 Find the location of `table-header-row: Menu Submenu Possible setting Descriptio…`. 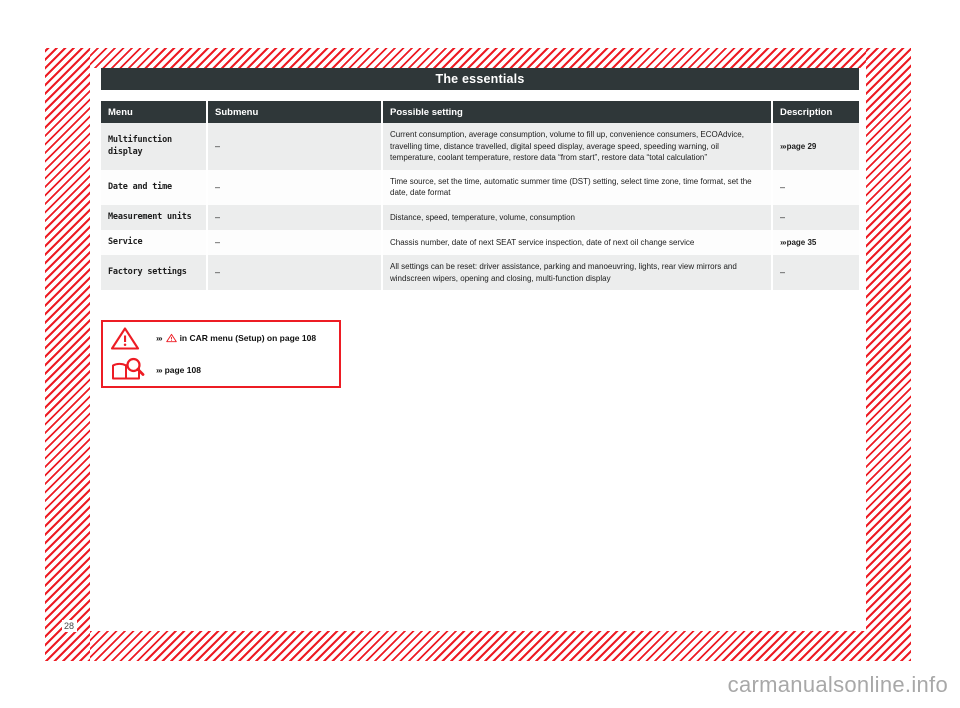

table-header-row: Menu Submenu Possible setting Descriptio… is located at coordinates (480, 112).